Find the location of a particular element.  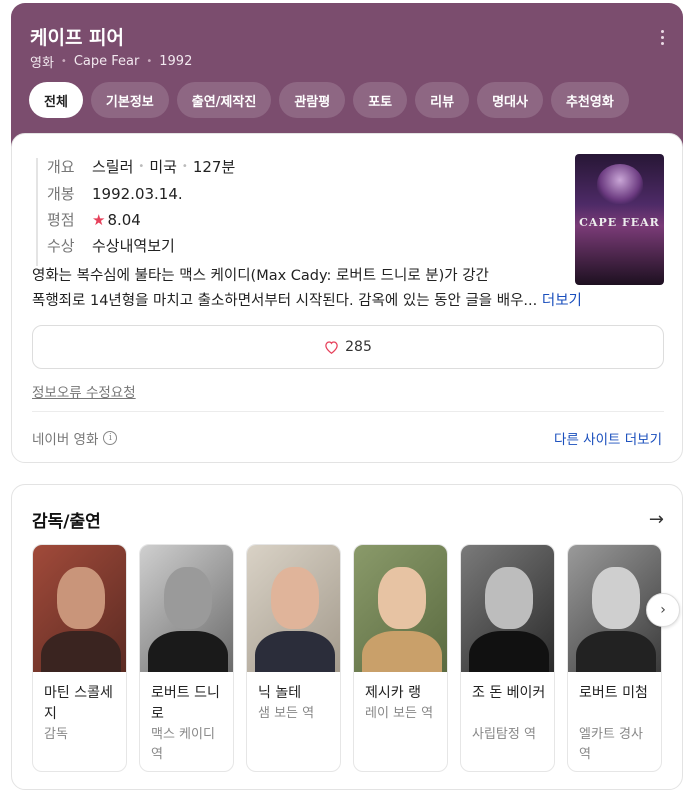

source: 네이버 영화 i is located at coordinates (75, 438).